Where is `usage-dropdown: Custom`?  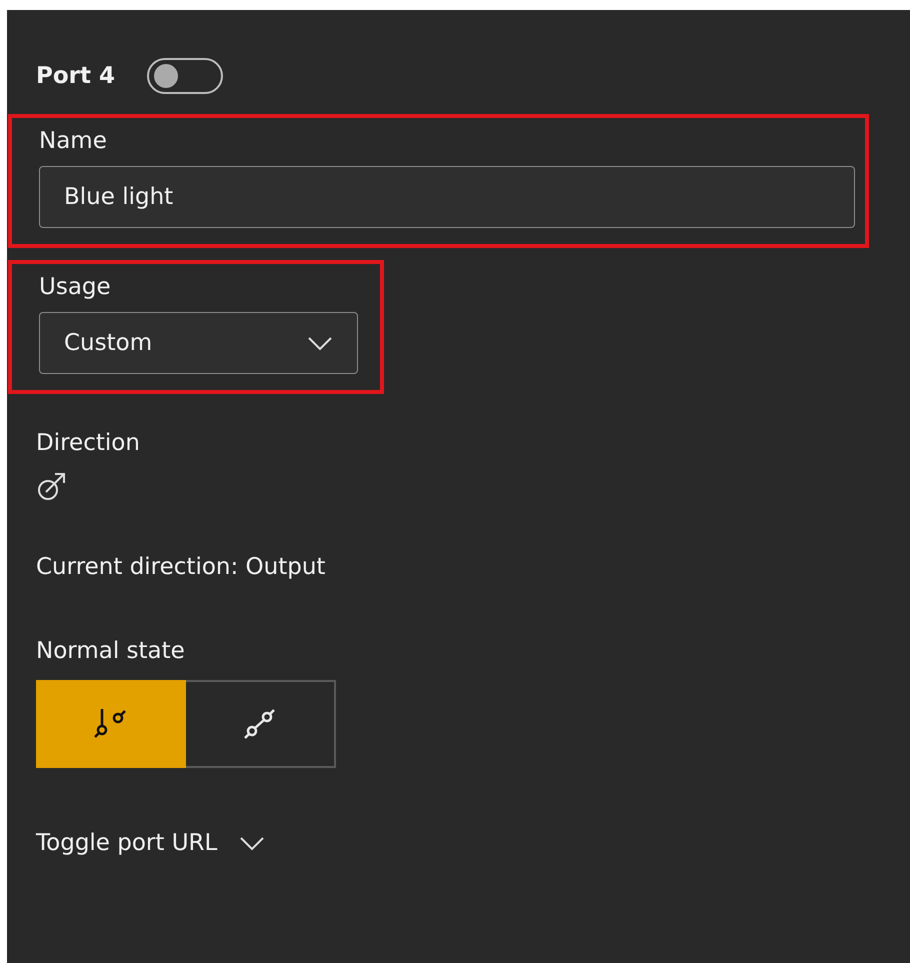
usage-dropdown: Custom is located at coordinates (198, 343).